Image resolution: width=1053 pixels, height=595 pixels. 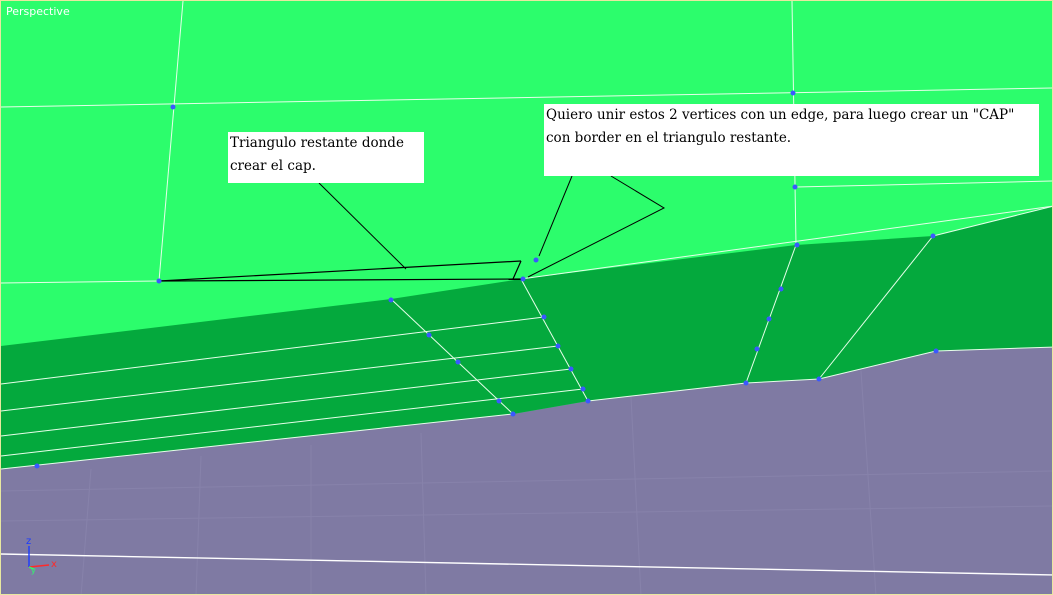 I want to click on annotation-left-note: Triangulo restante donde crear el cap., so click(x=326, y=157).